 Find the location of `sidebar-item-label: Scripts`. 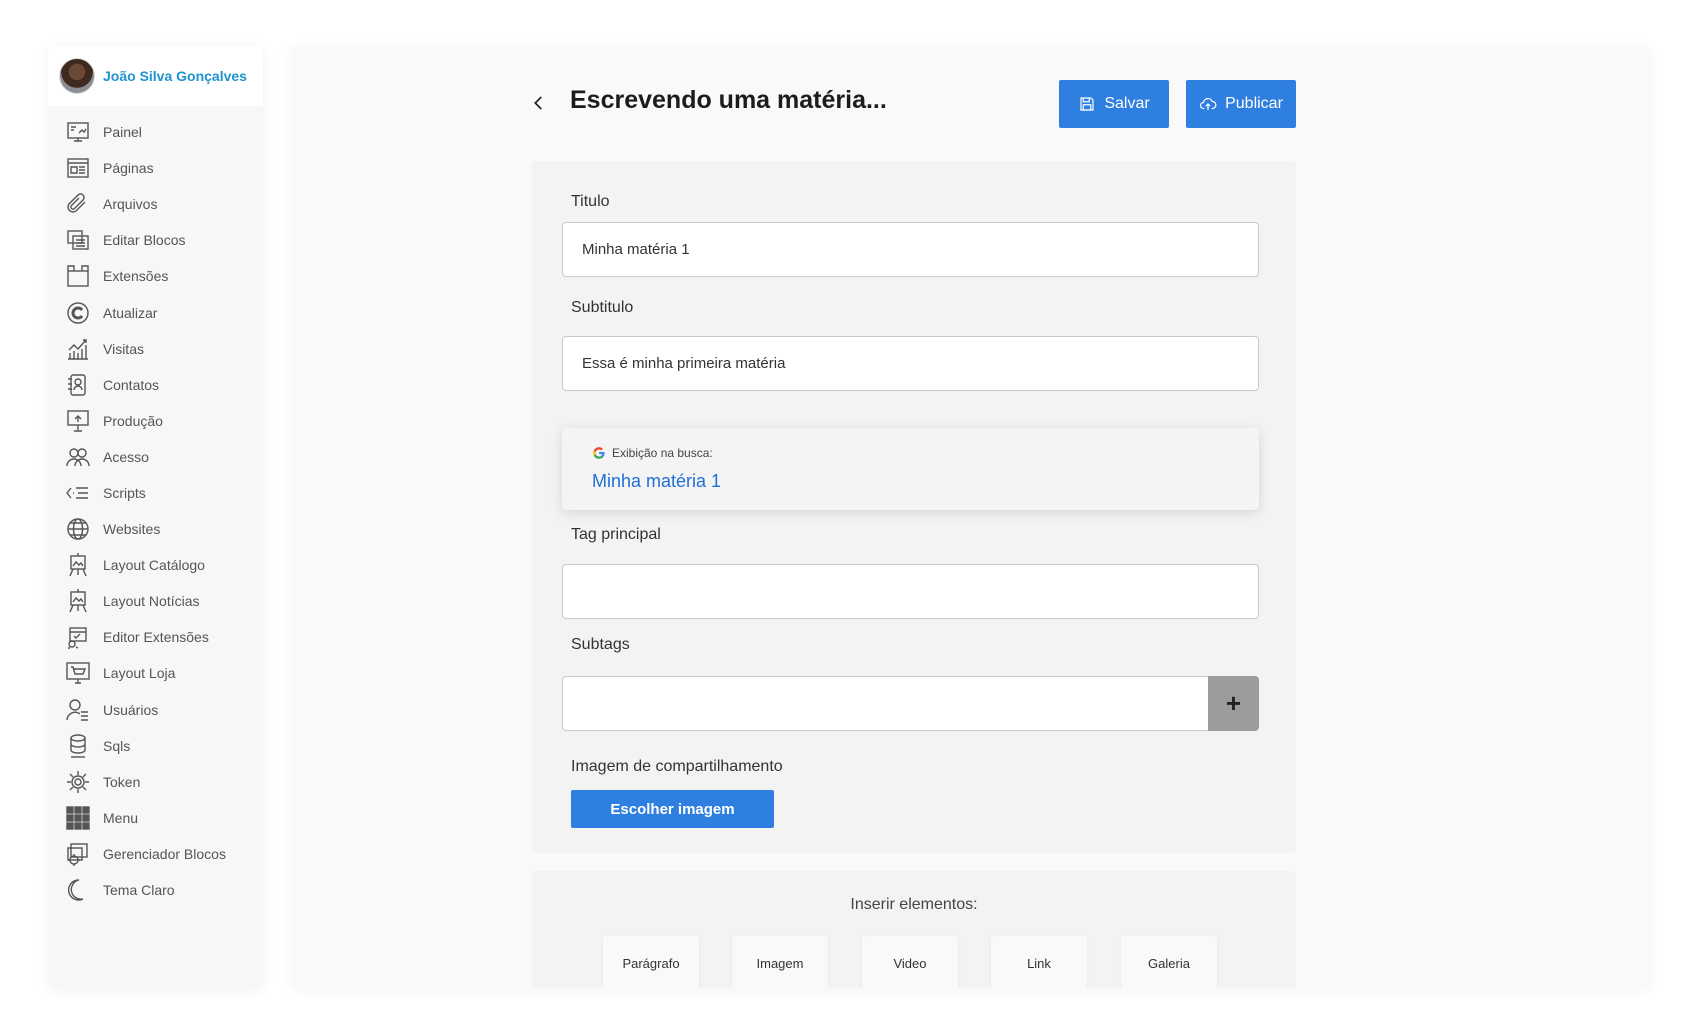

sidebar-item-label: Scripts is located at coordinates (124, 492).